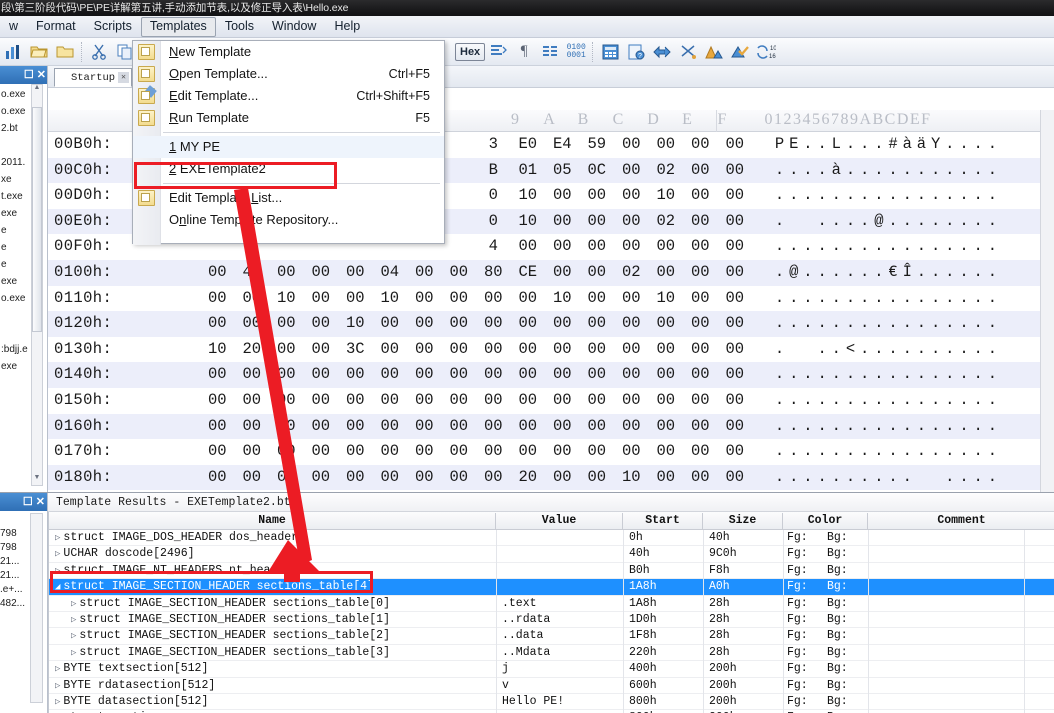 The width and height of the screenshot is (1054, 713). I want to click on ascii-char: ä, so click(922, 145).